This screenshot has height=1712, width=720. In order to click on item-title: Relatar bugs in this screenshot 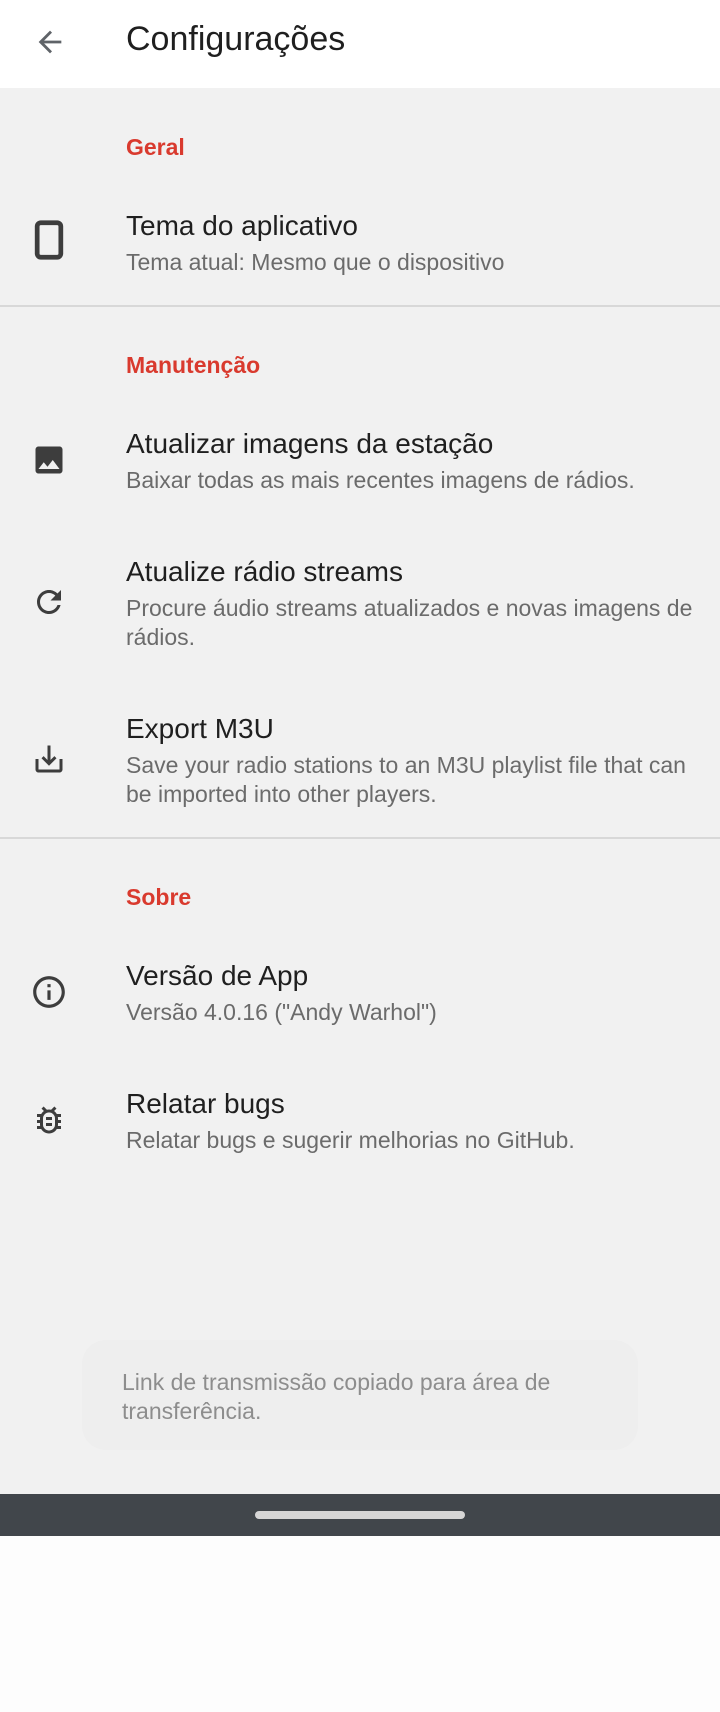, I will do `click(205, 1103)`.